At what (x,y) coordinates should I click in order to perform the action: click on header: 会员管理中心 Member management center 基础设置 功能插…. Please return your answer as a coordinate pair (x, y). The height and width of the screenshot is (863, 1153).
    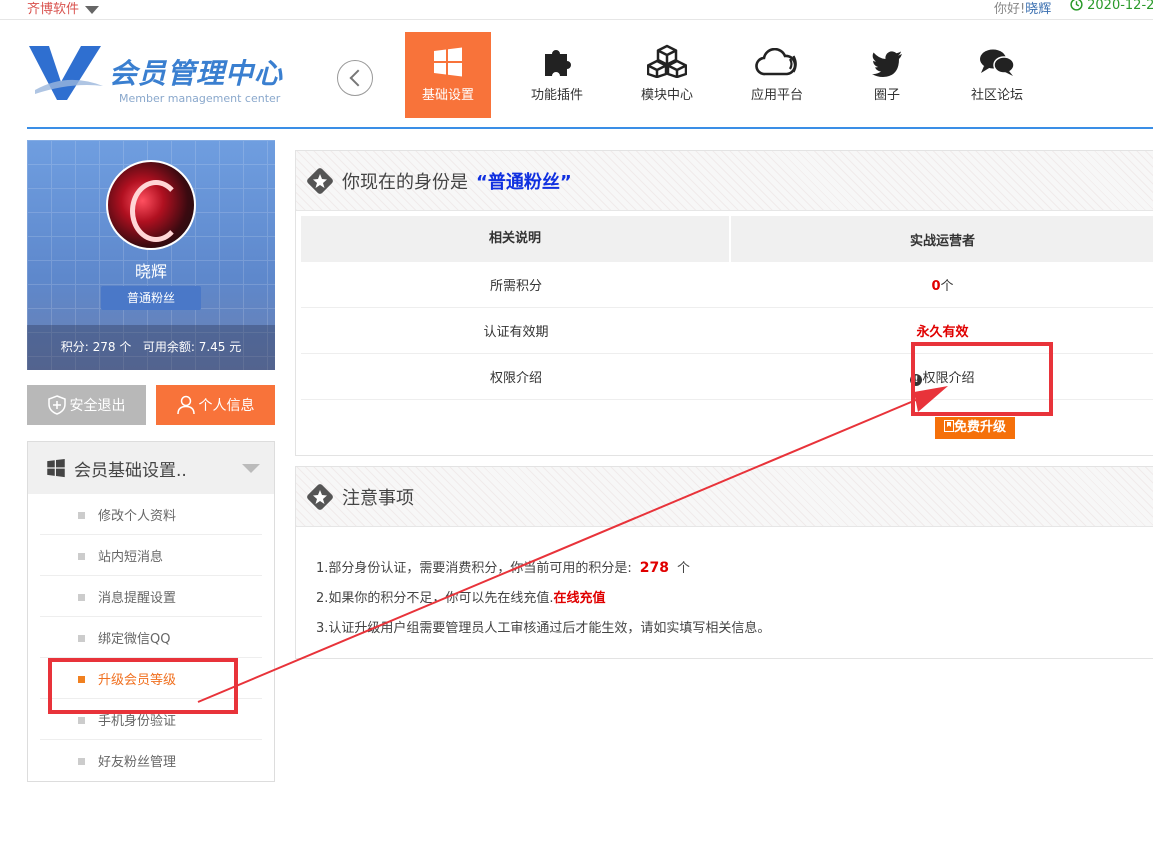
    Looking at the image, I should click on (576, 75).